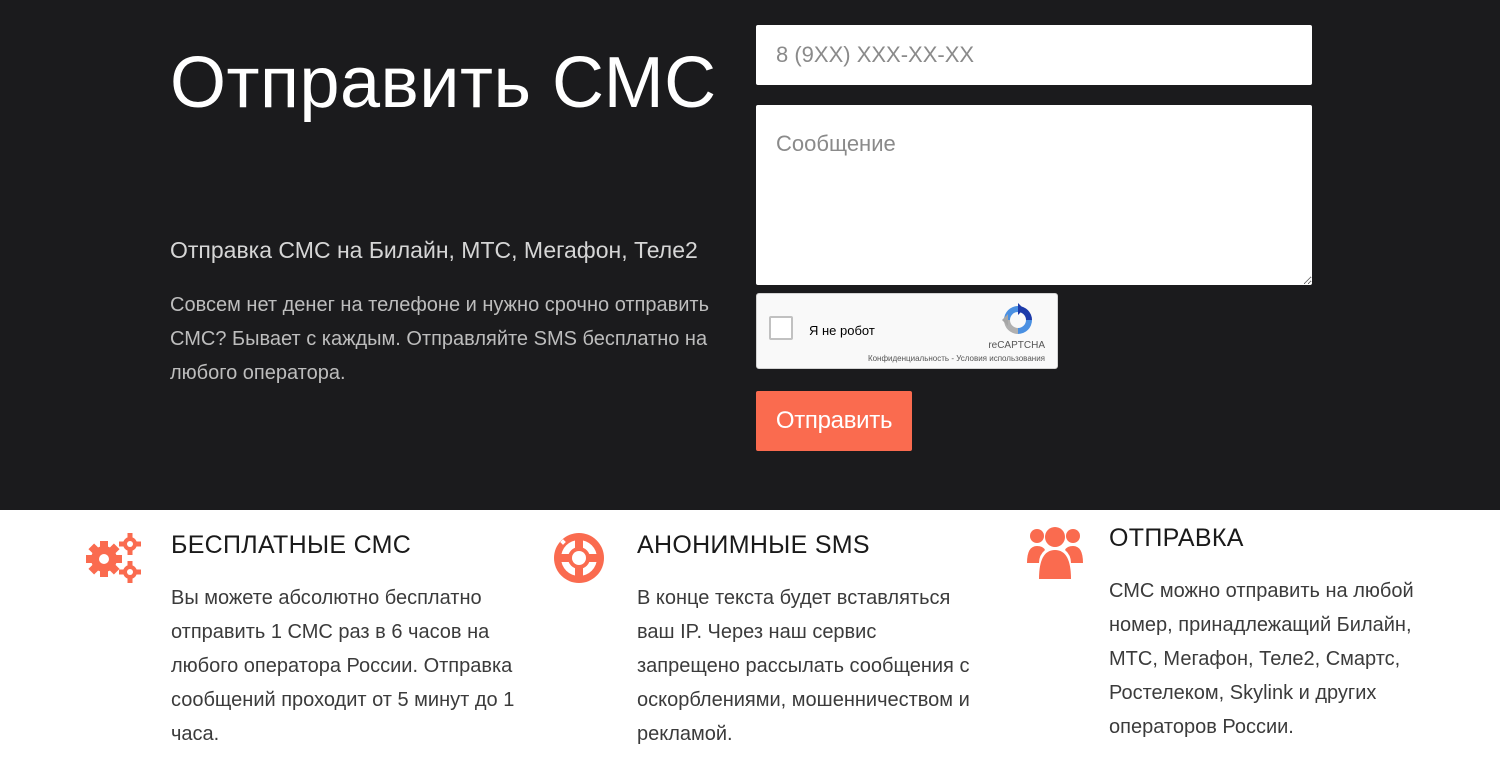 The image size is (1500, 761). Describe the element at coordinates (1034, 195) in the screenshot. I see `message-input` at that location.